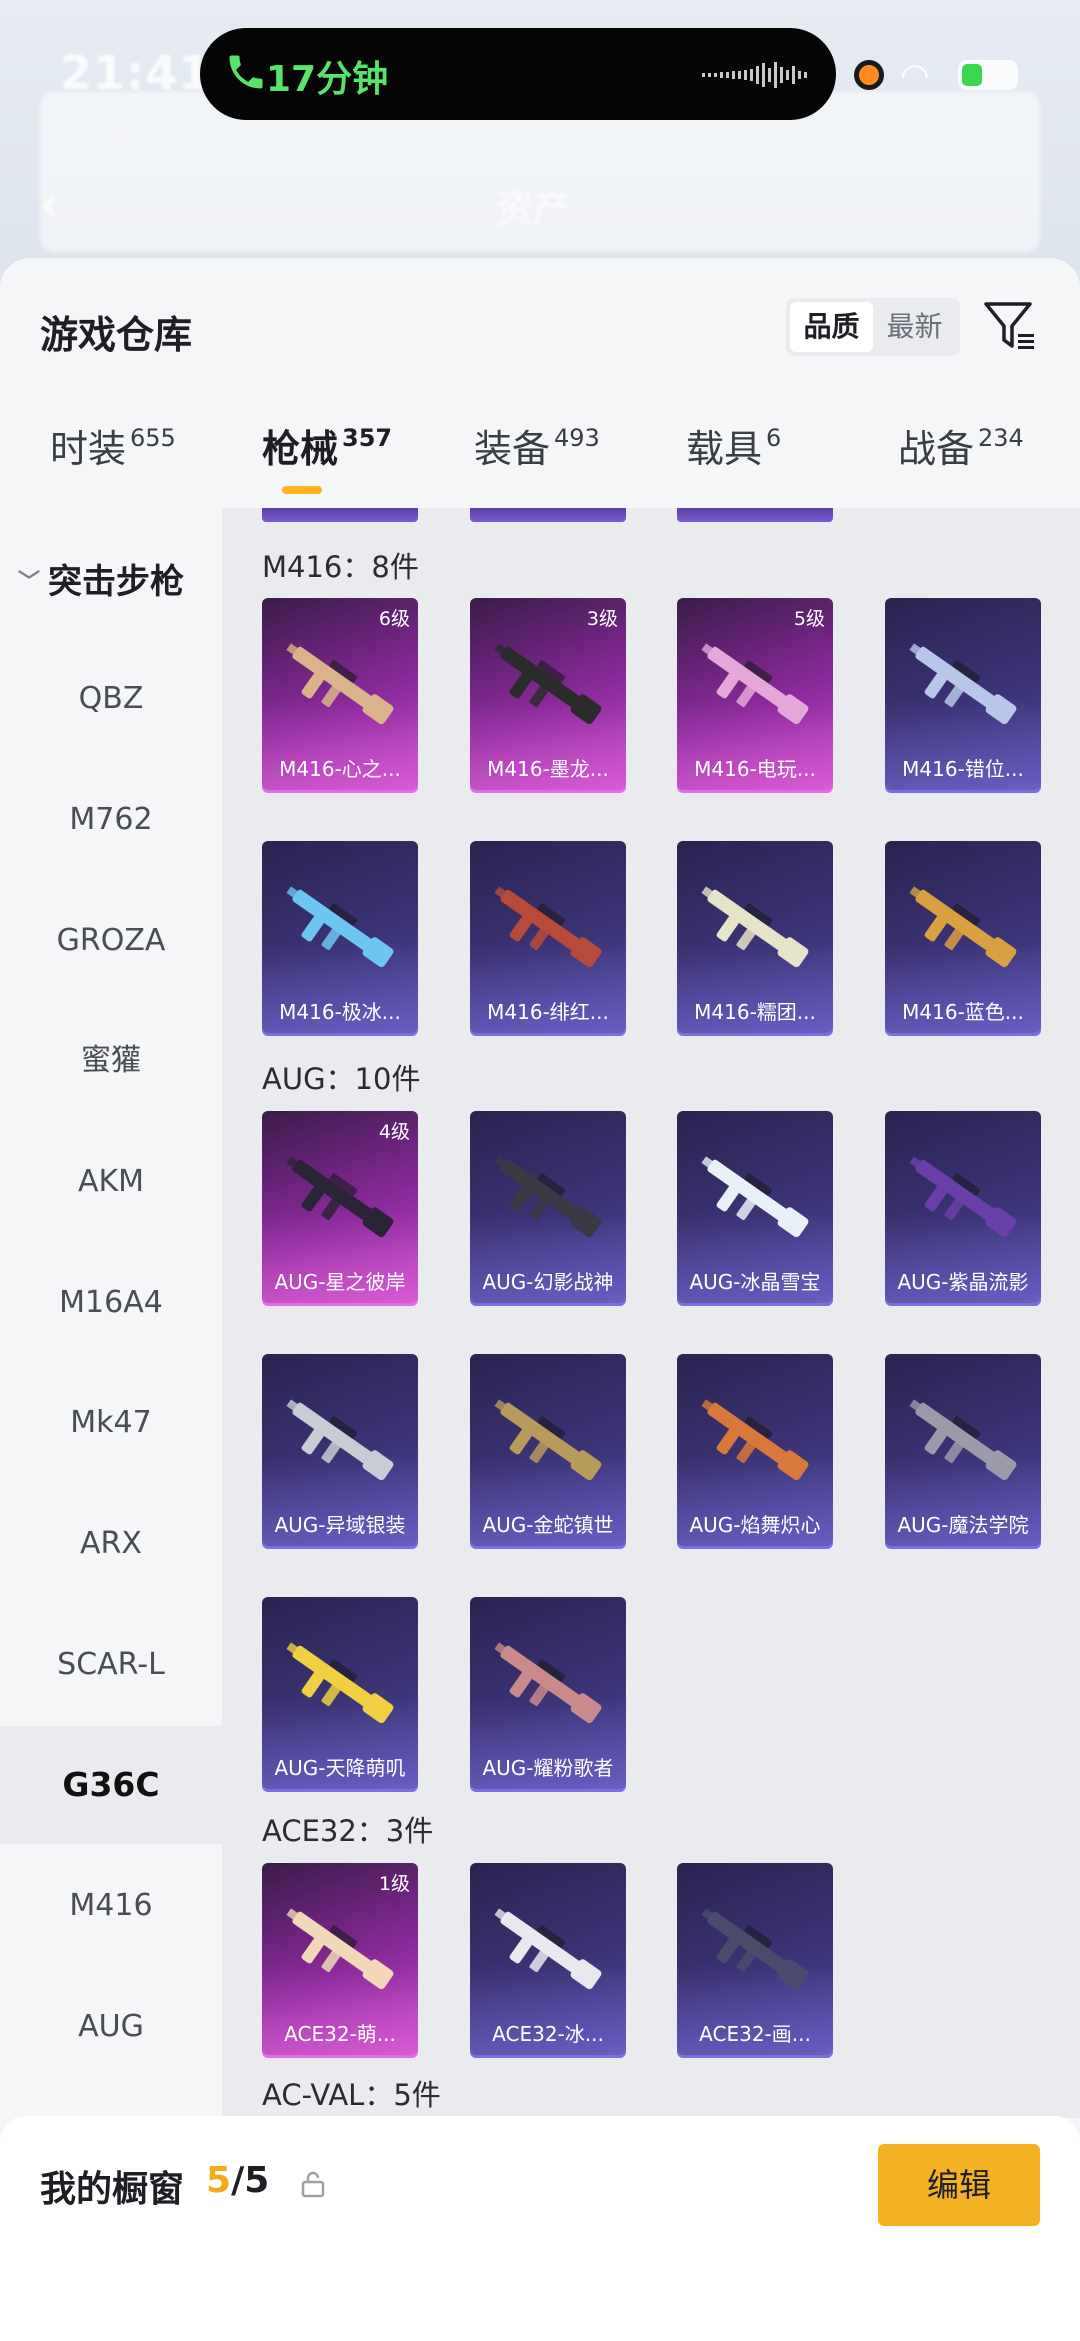  I want to click on skin-card: AUG-魔法学院, so click(963, 1450).